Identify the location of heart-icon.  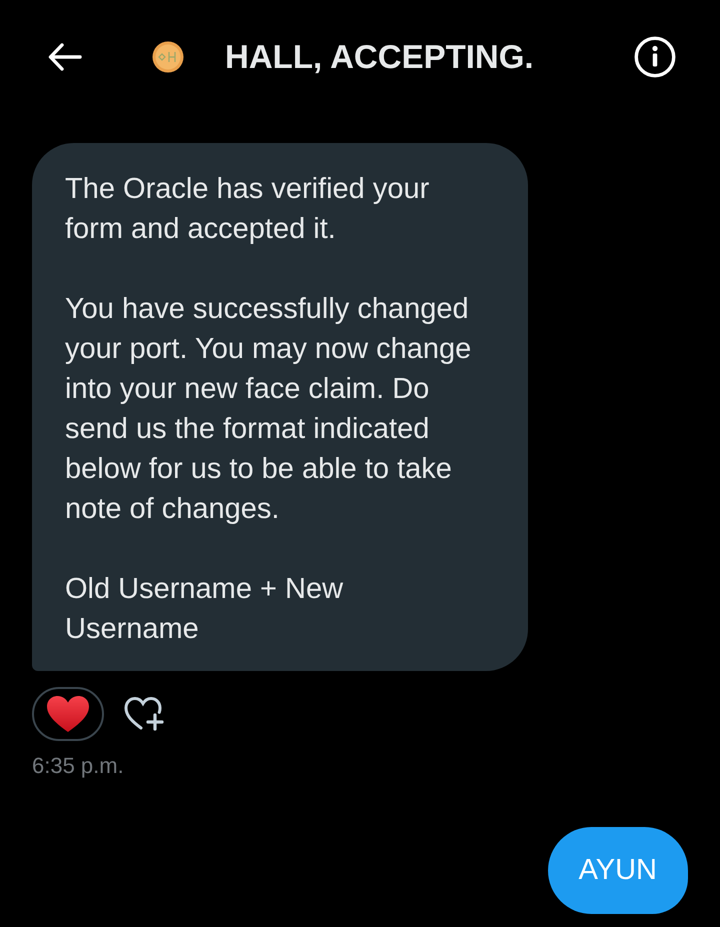
(68, 714).